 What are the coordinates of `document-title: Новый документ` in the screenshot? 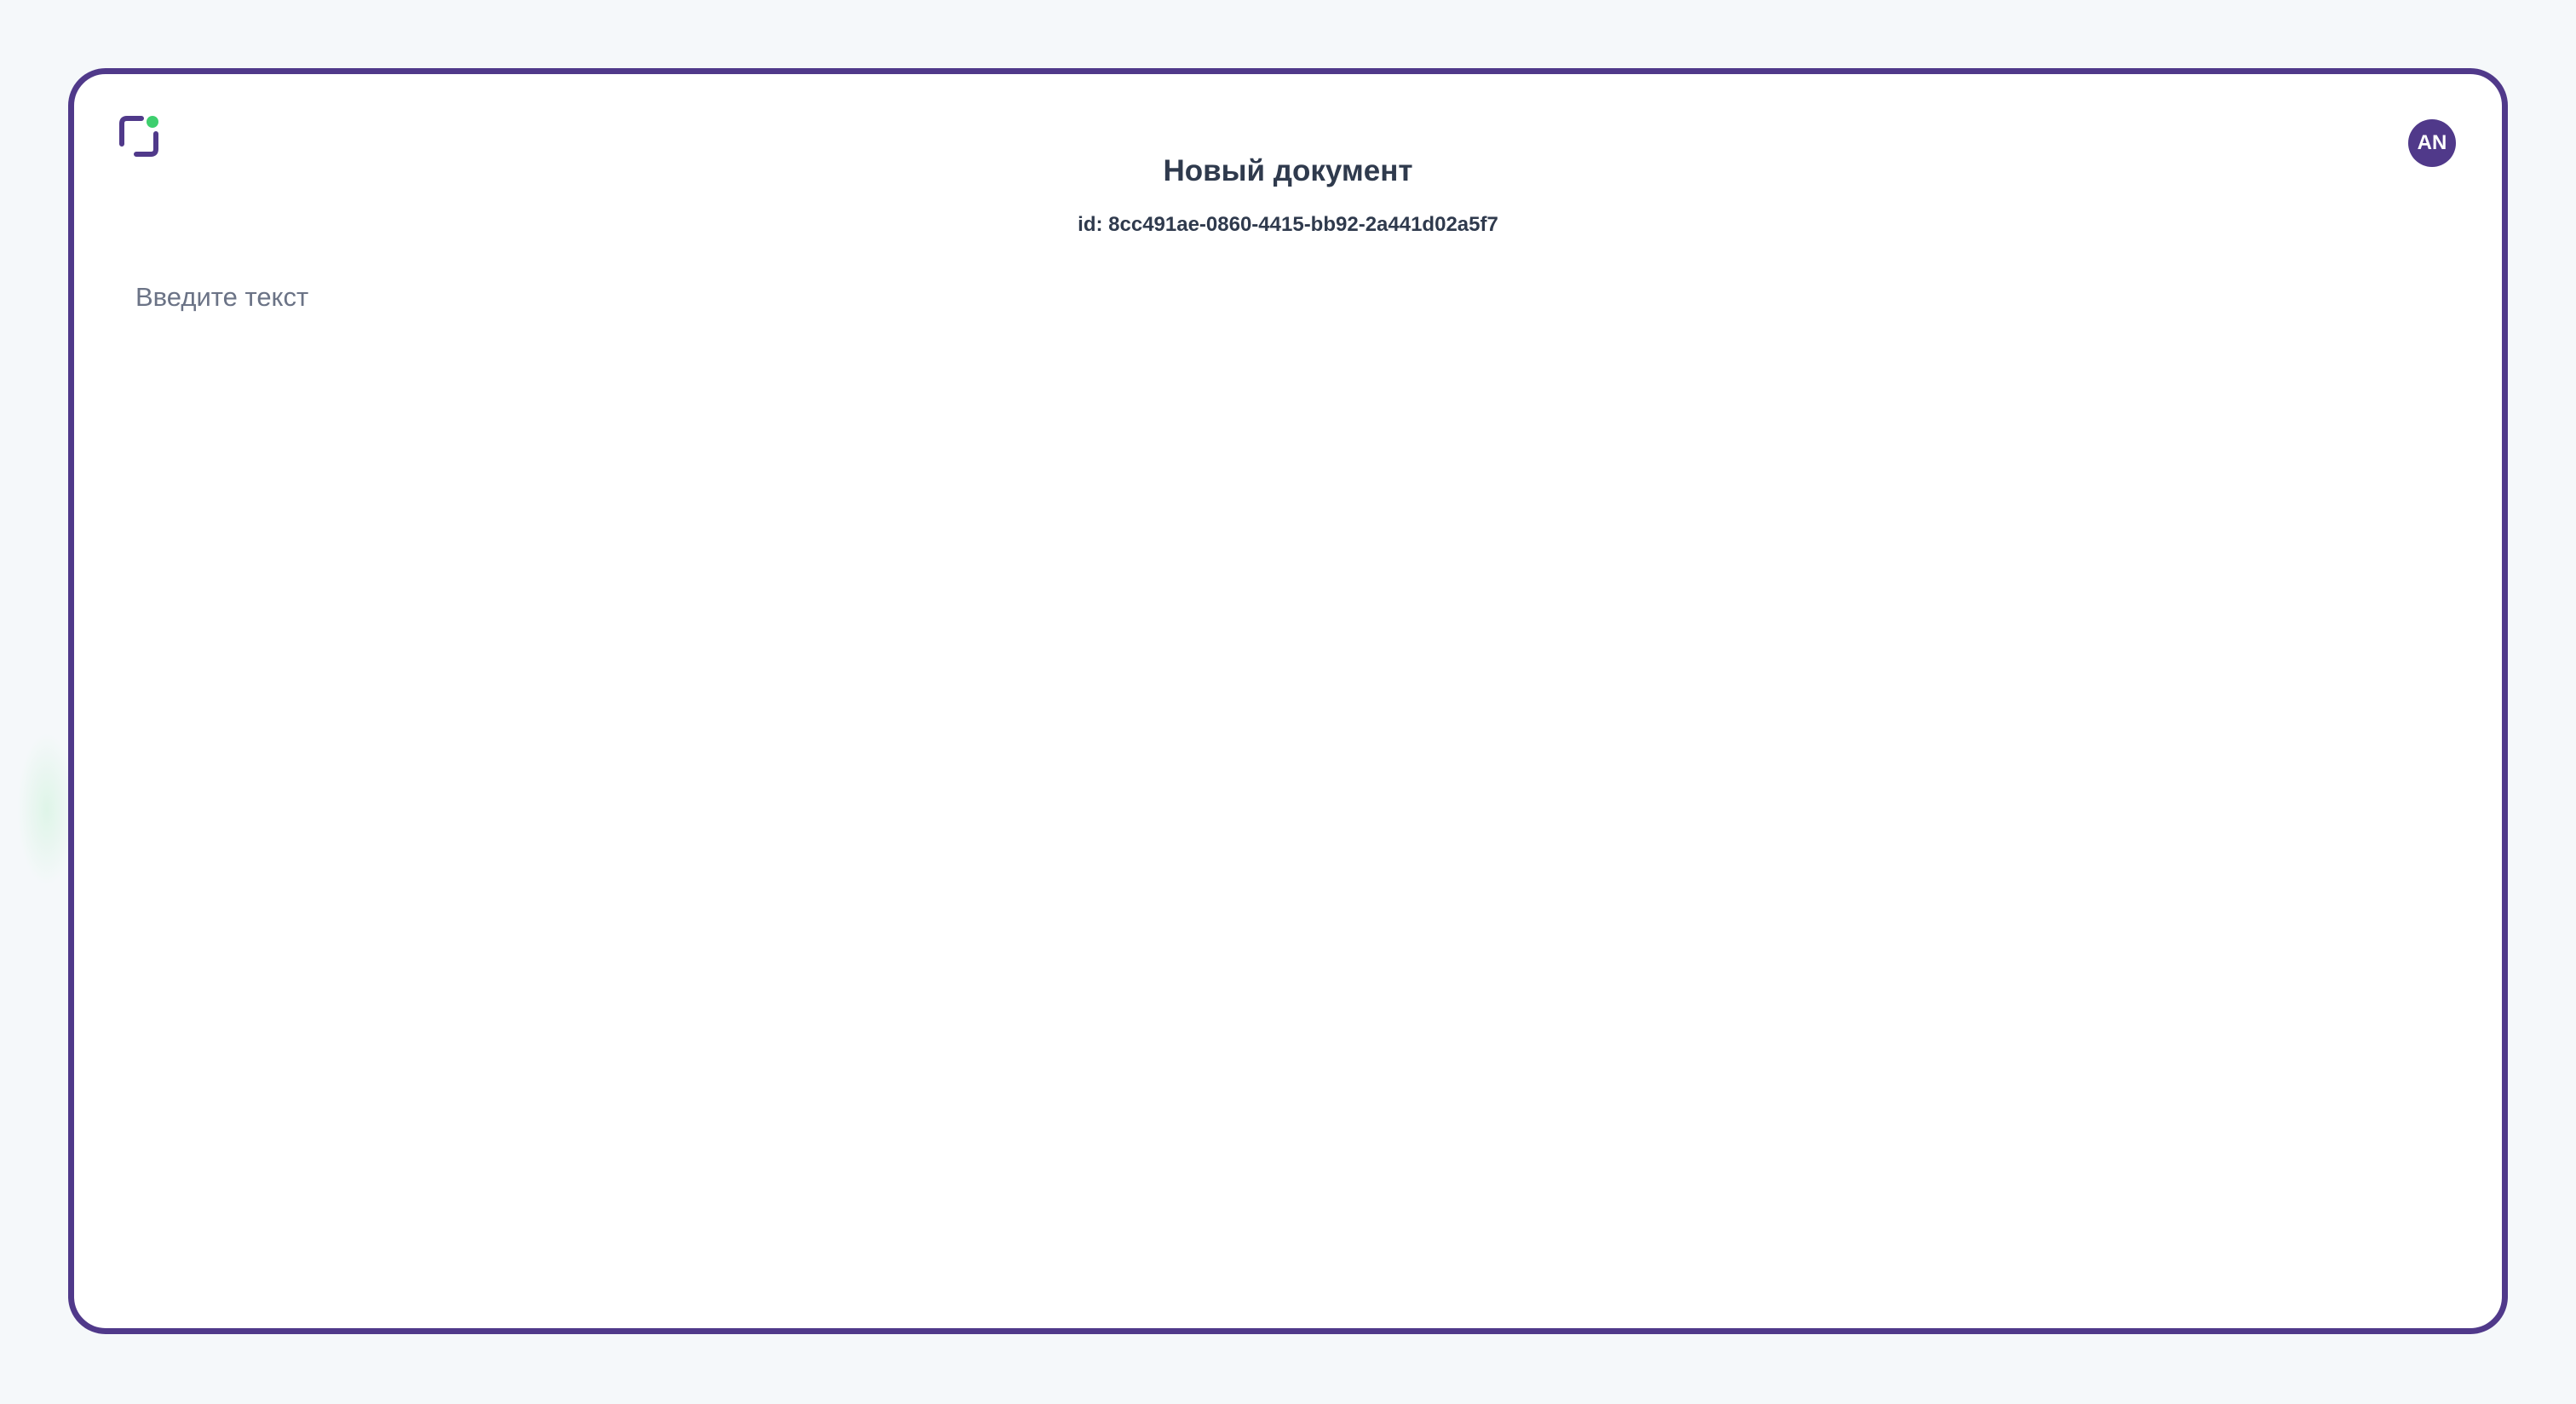 It's located at (1288, 171).